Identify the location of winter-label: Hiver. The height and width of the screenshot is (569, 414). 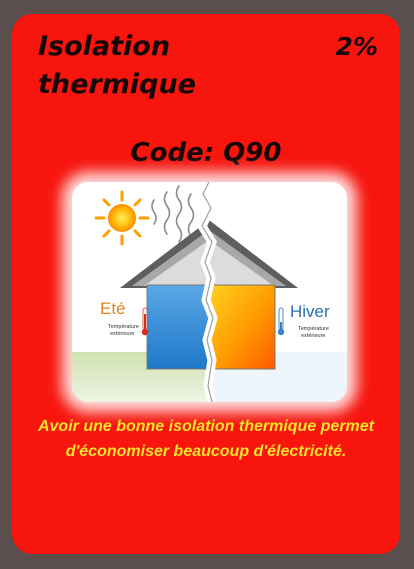
(310, 311).